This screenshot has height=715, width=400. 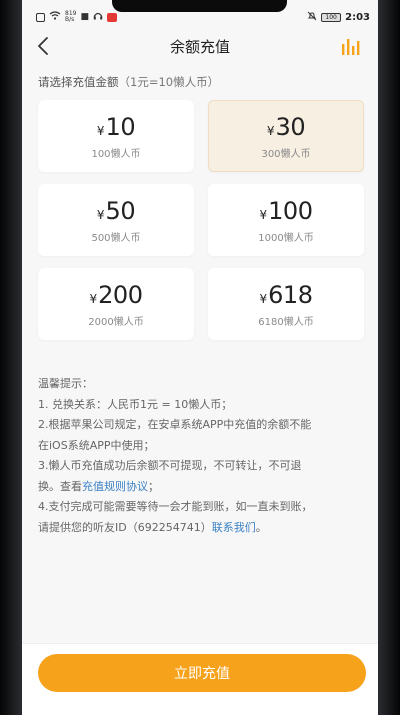 What do you see at coordinates (286, 322) in the screenshot?
I see `coins-label: 6180懒人币` at bounding box center [286, 322].